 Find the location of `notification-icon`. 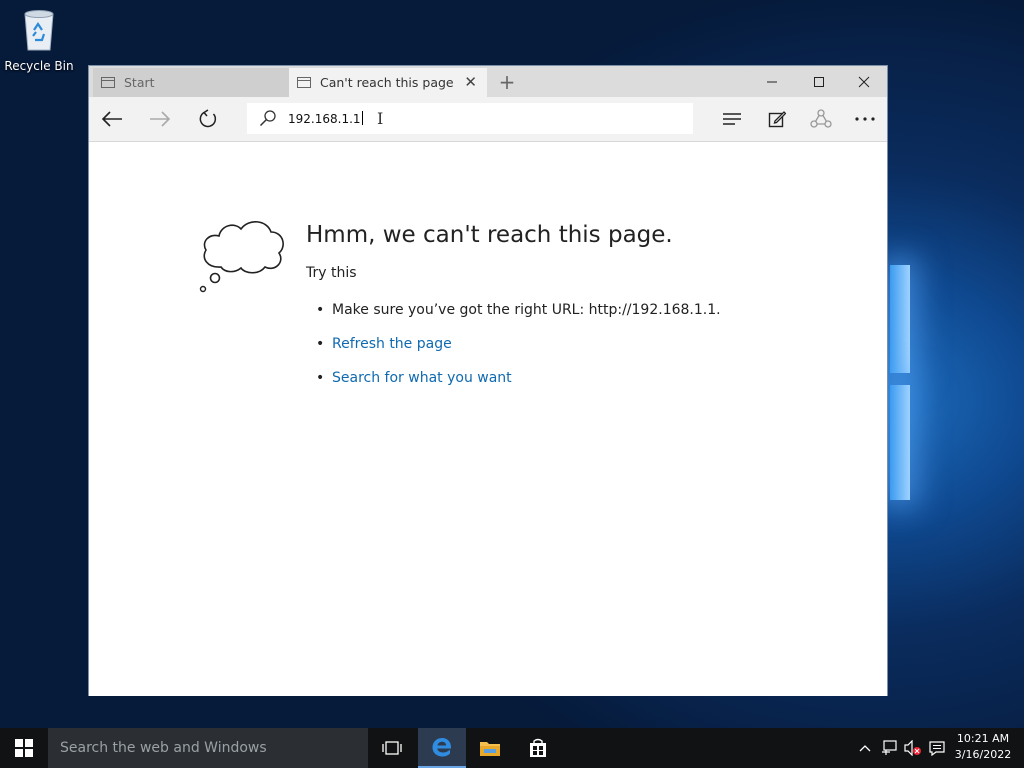

notification-icon is located at coordinates (937, 748).